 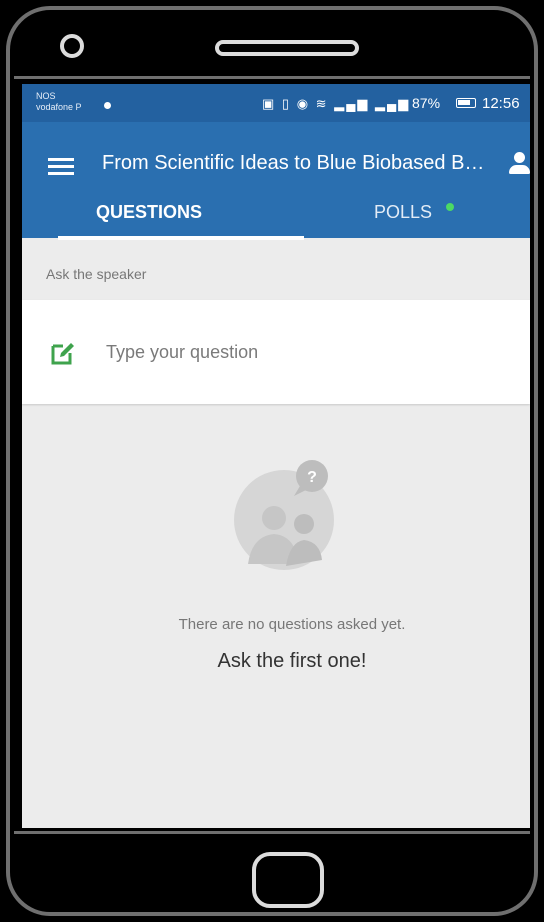 I want to click on section-label: Ask the speaker, so click(x=96, y=274).